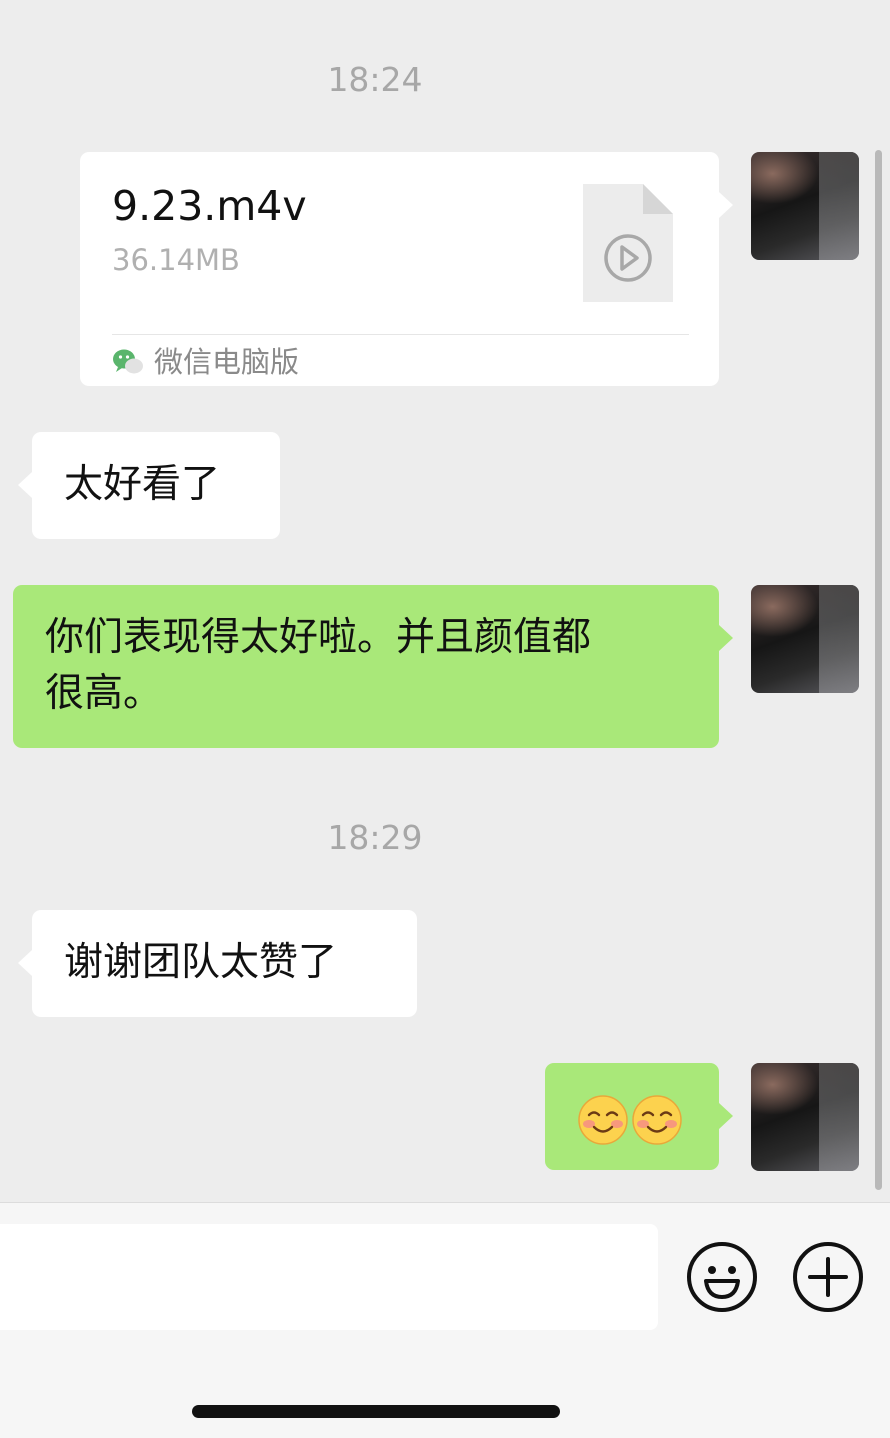 This screenshot has width=890, height=1438. I want to click on scrollbar, so click(878, 670).